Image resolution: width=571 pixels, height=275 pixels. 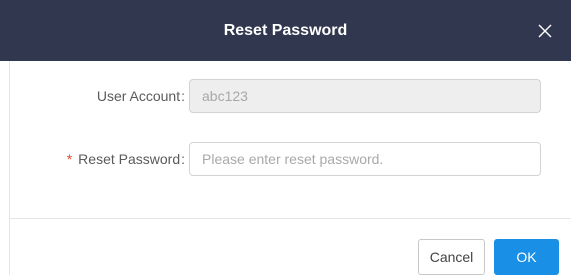 I want to click on reset-password-row: * Reset Password:, so click(x=290, y=159).